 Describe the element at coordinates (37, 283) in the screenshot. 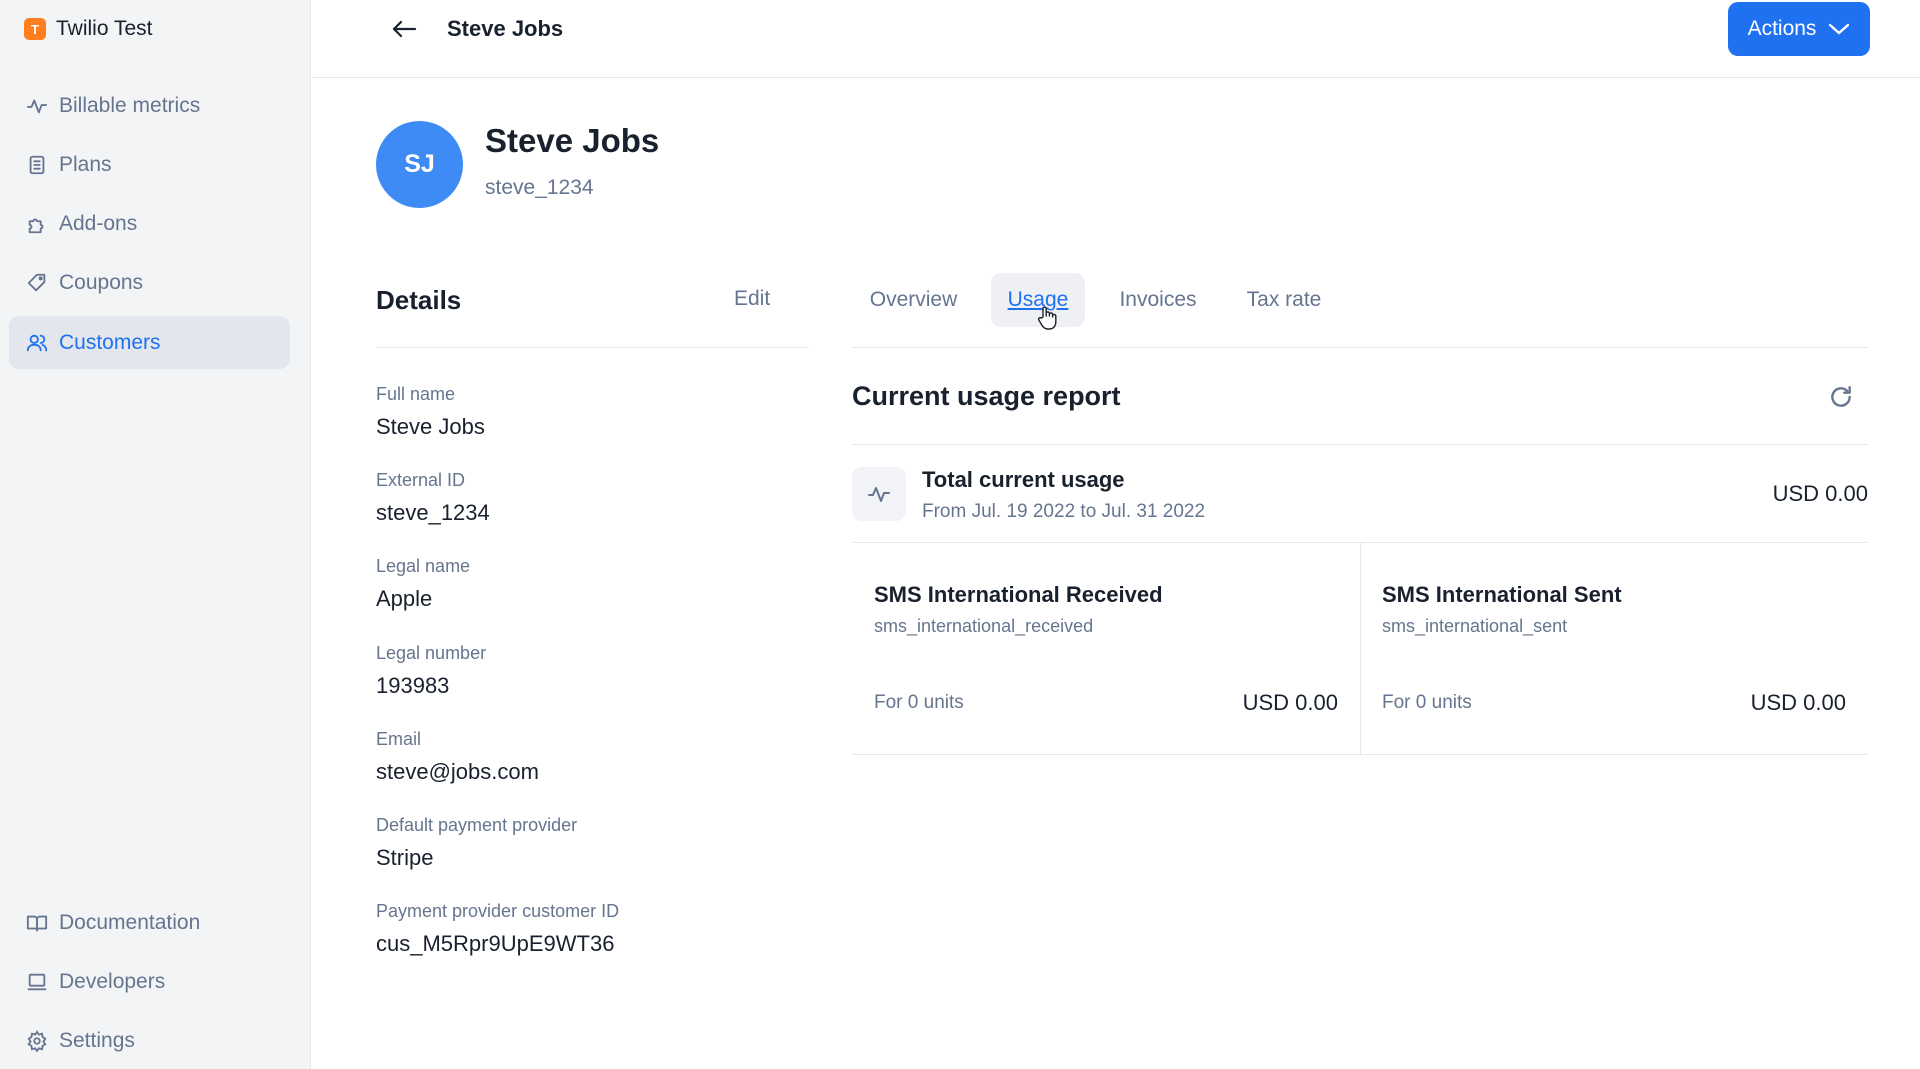

I see `tag-icon` at that location.